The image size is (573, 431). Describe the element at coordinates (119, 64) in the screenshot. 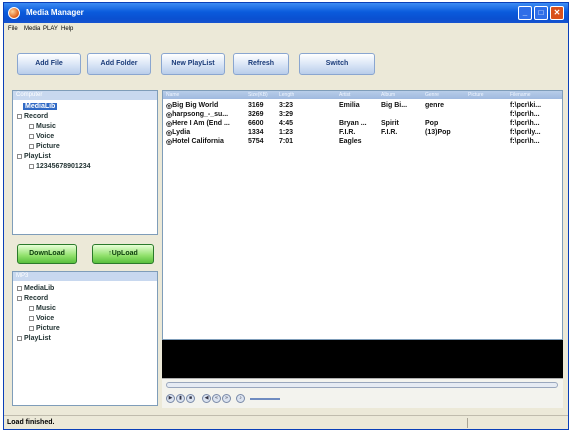

I see `add-folder-button: Add Folder` at that location.